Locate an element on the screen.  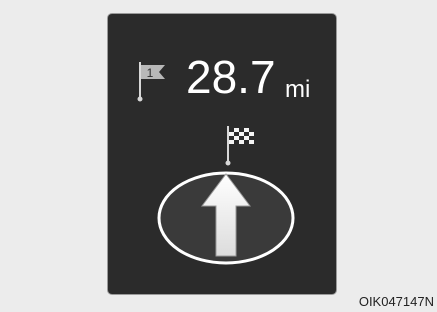
straight-arrow-icon is located at coordinates (226, 218).